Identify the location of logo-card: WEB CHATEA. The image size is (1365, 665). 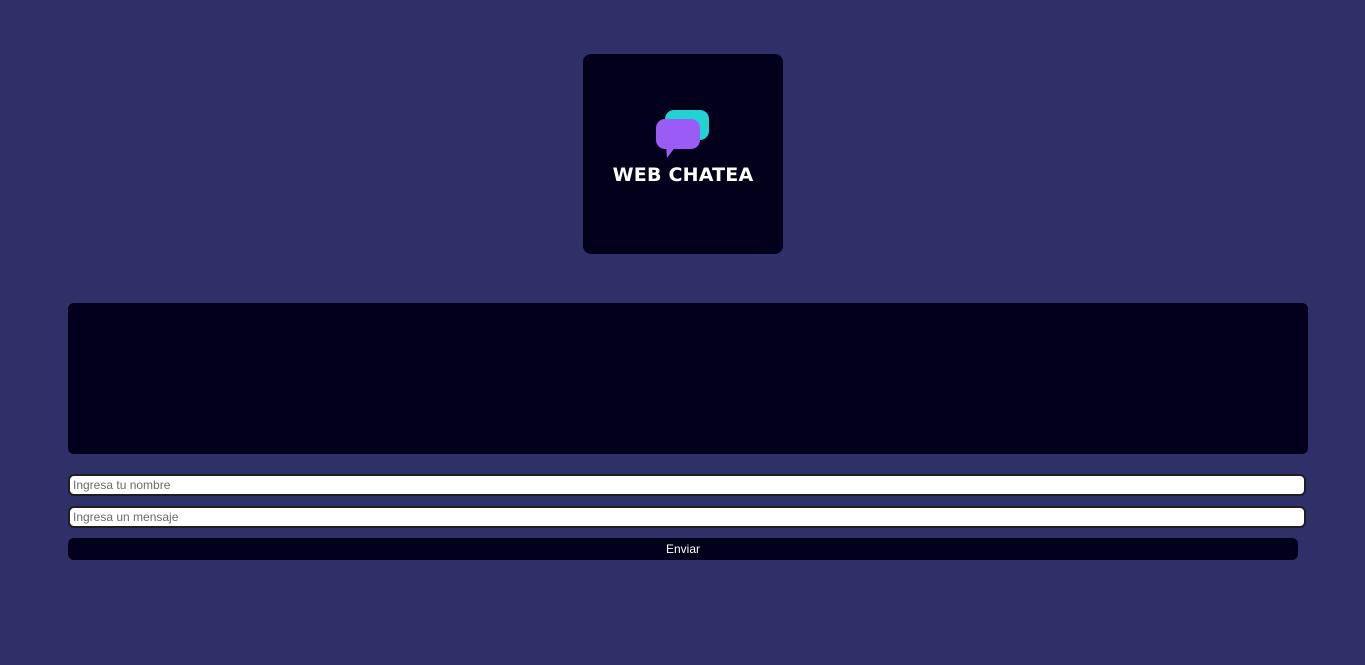
(683, 154).